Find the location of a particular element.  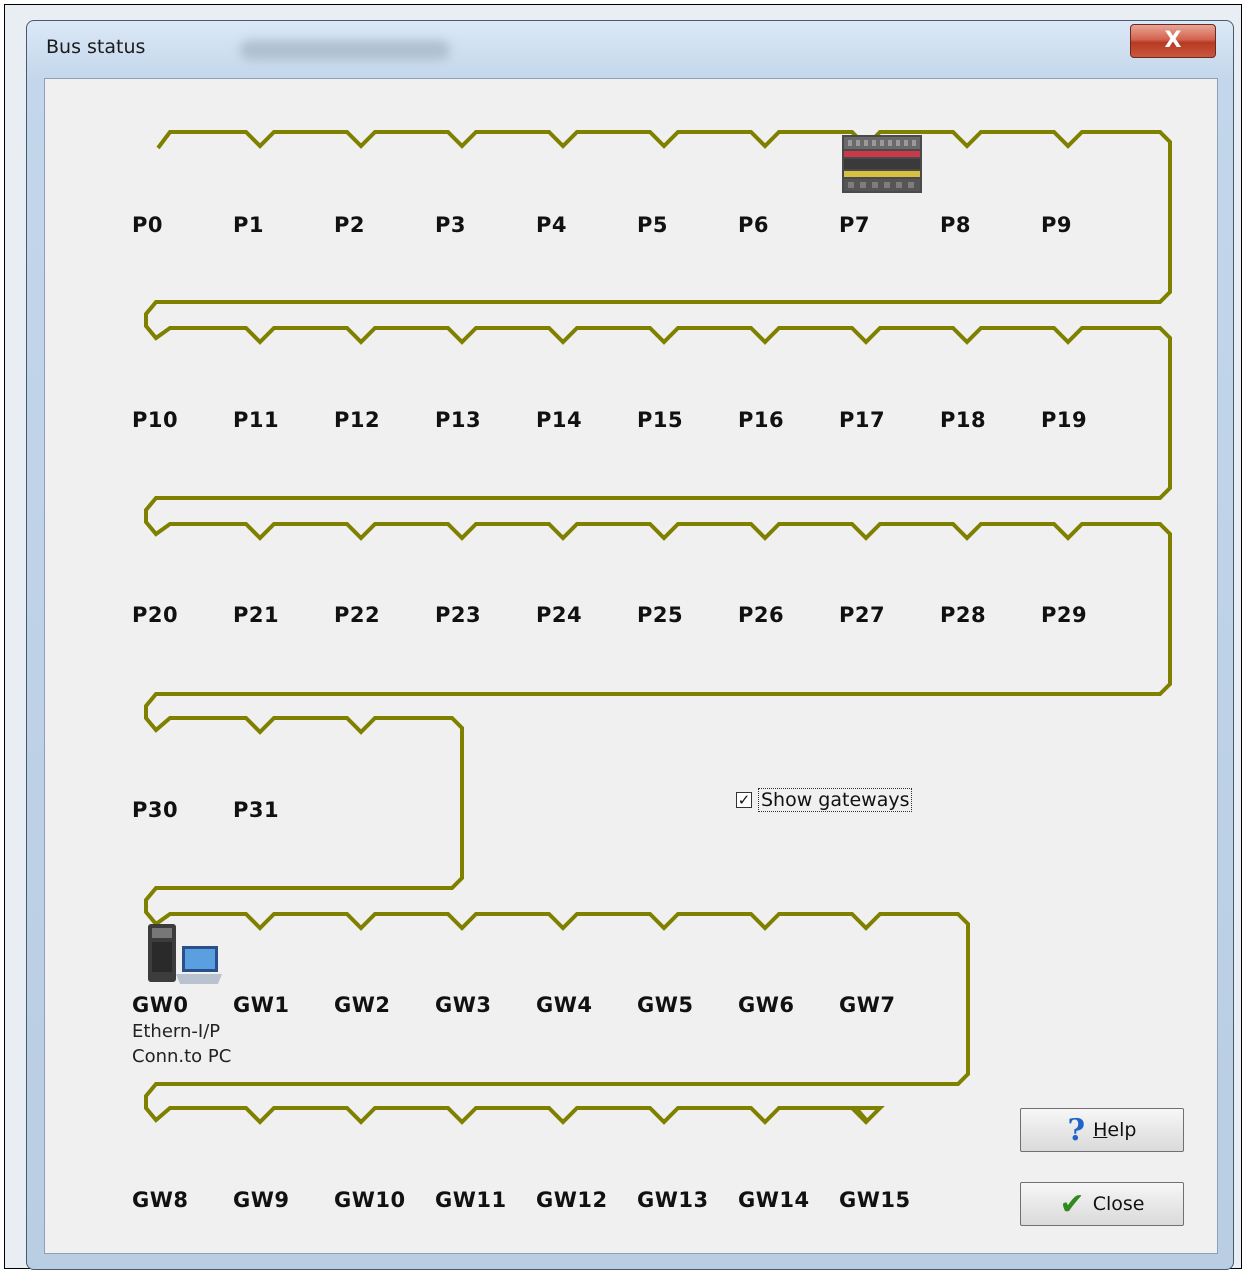

plc-module-icon is located at coordinates (882, 164).